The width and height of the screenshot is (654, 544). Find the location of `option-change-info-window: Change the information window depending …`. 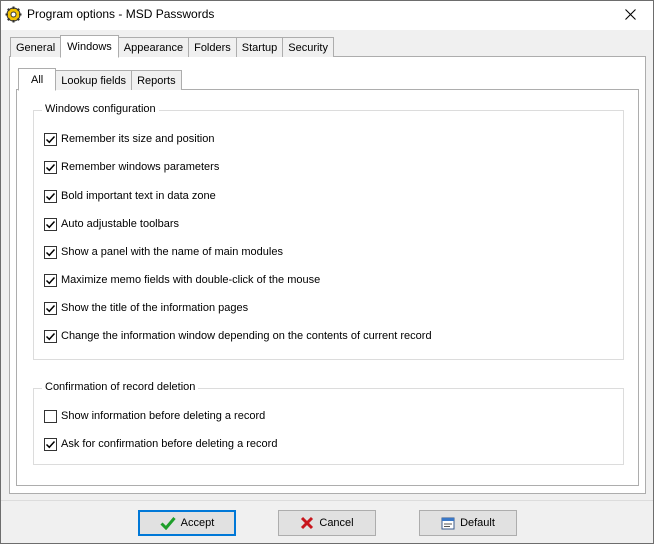

option-change-info-window: Change the information window depending … is located at coordinates (238, 336).